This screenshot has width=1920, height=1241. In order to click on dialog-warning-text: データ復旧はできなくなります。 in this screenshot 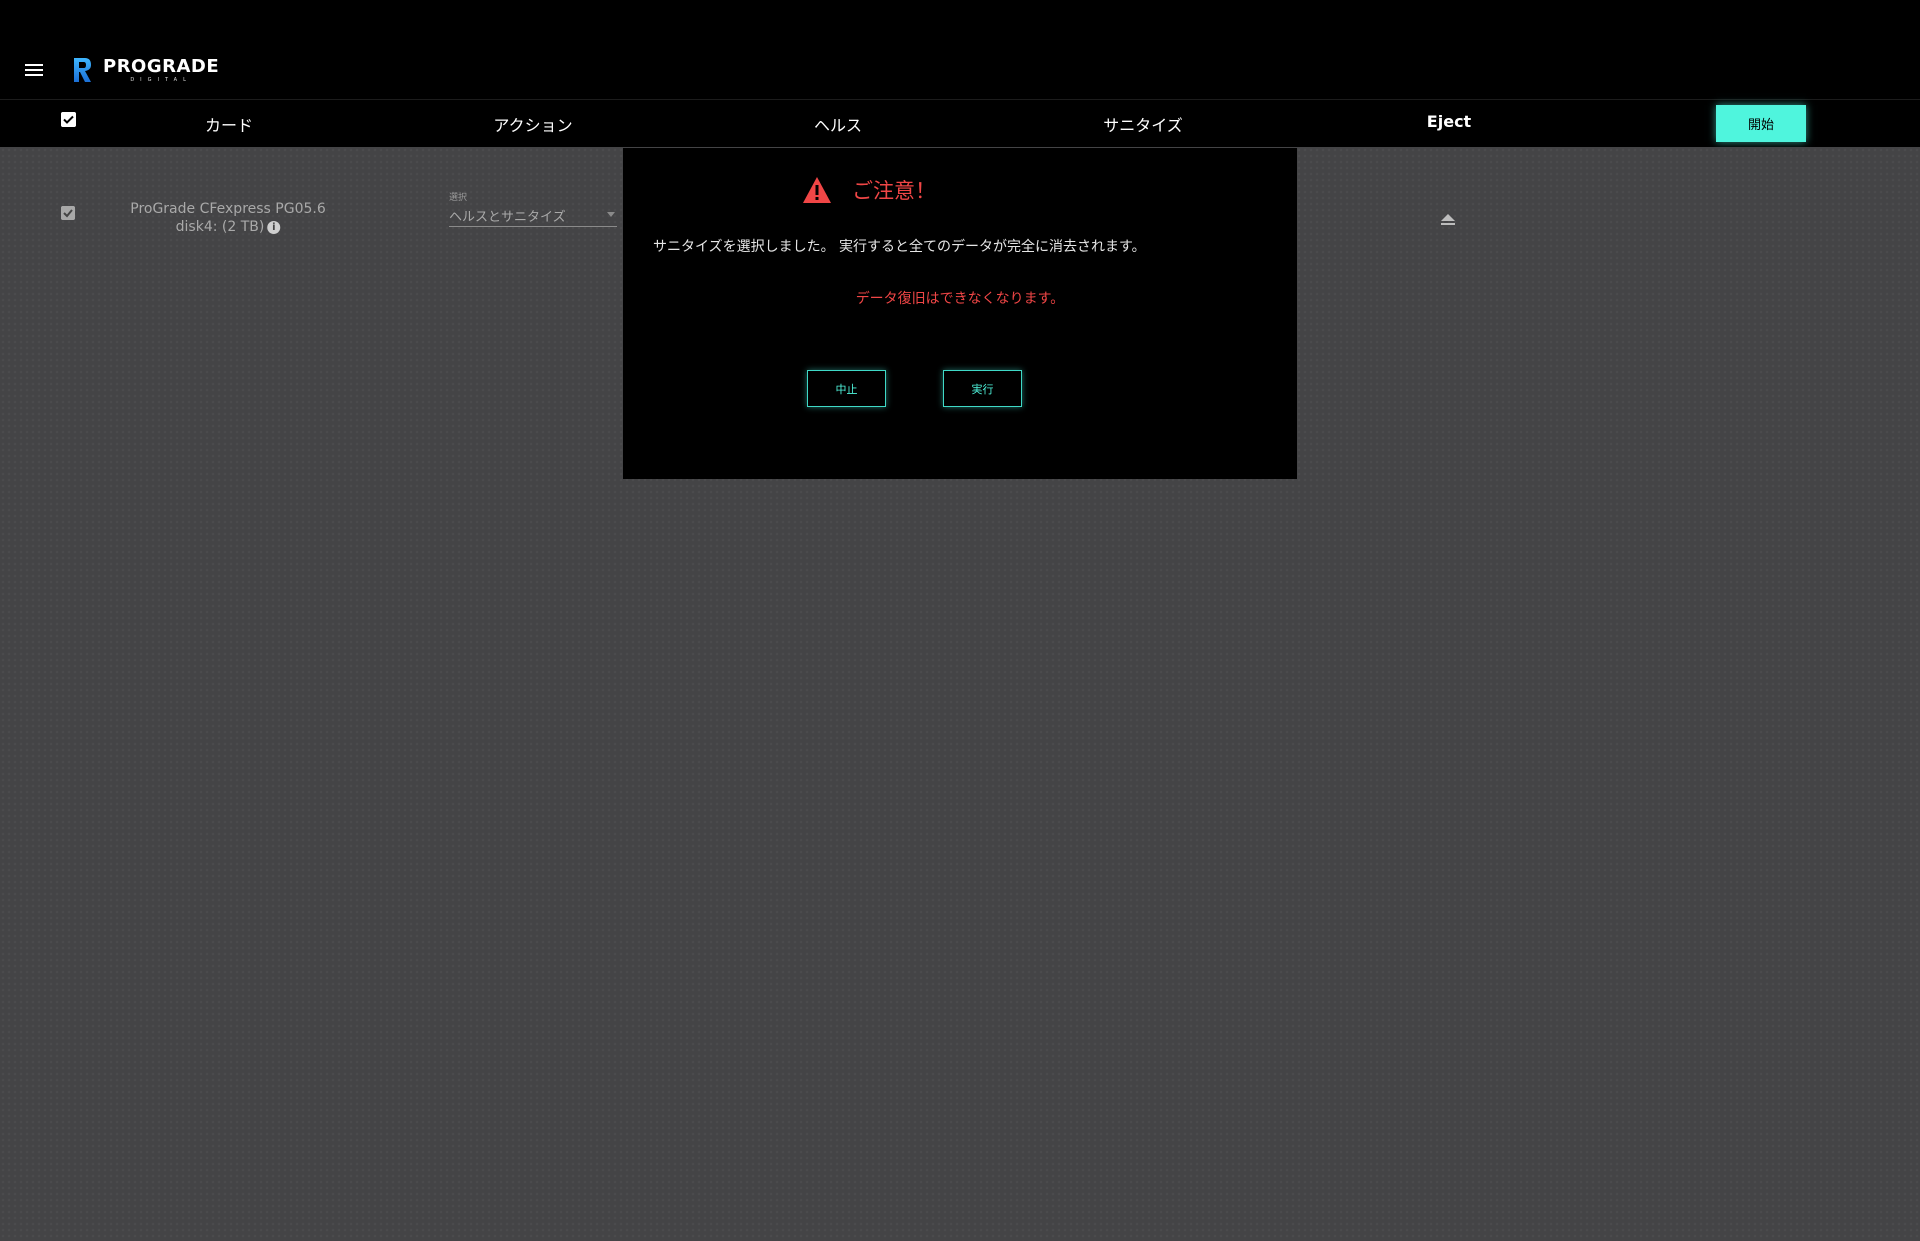, I will do `click(960, 299)`.